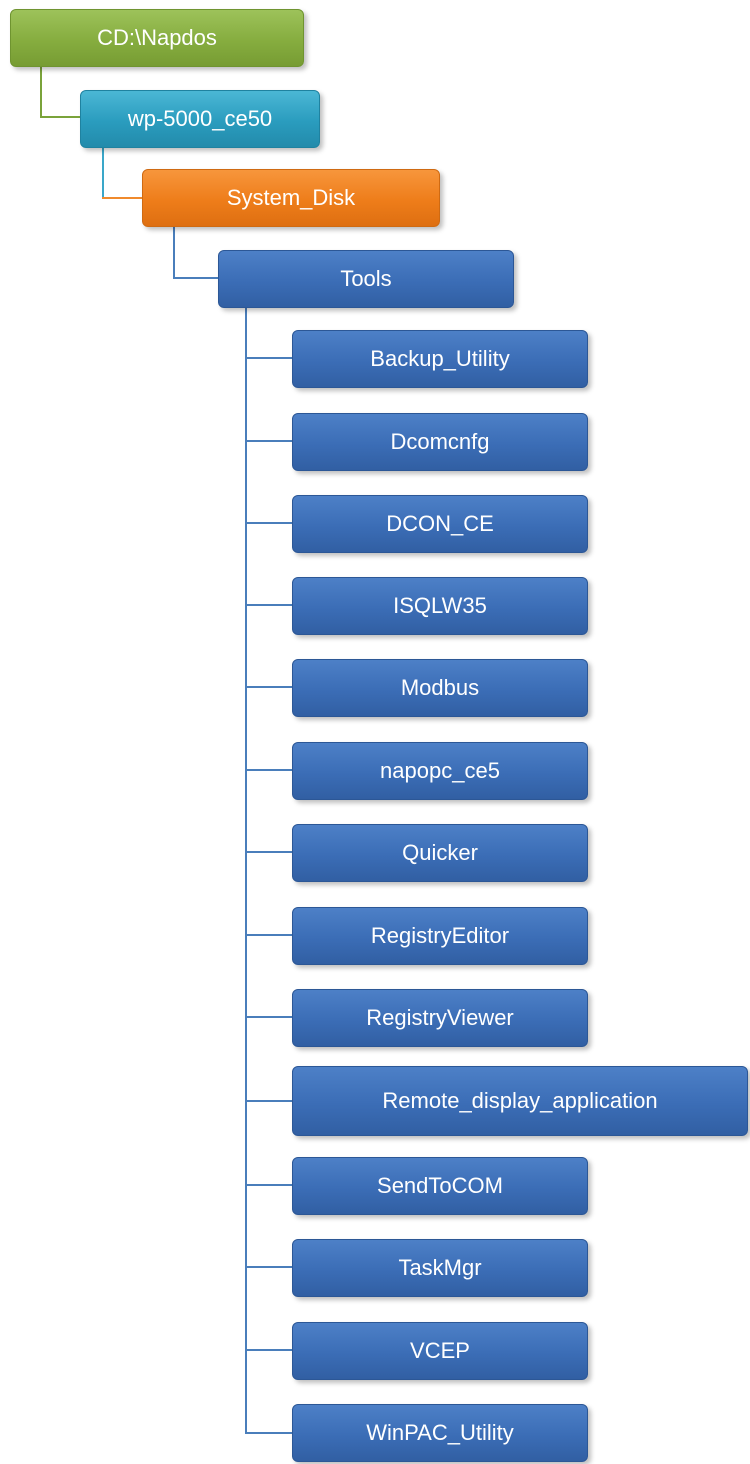 The width and height of the screenshot is (750, 1464). What do you see at coordinates (440, 771) in the screenshot?
I see `tool-node-napopc-ce5: napopc_ce5` at bounding box center [440, 771].